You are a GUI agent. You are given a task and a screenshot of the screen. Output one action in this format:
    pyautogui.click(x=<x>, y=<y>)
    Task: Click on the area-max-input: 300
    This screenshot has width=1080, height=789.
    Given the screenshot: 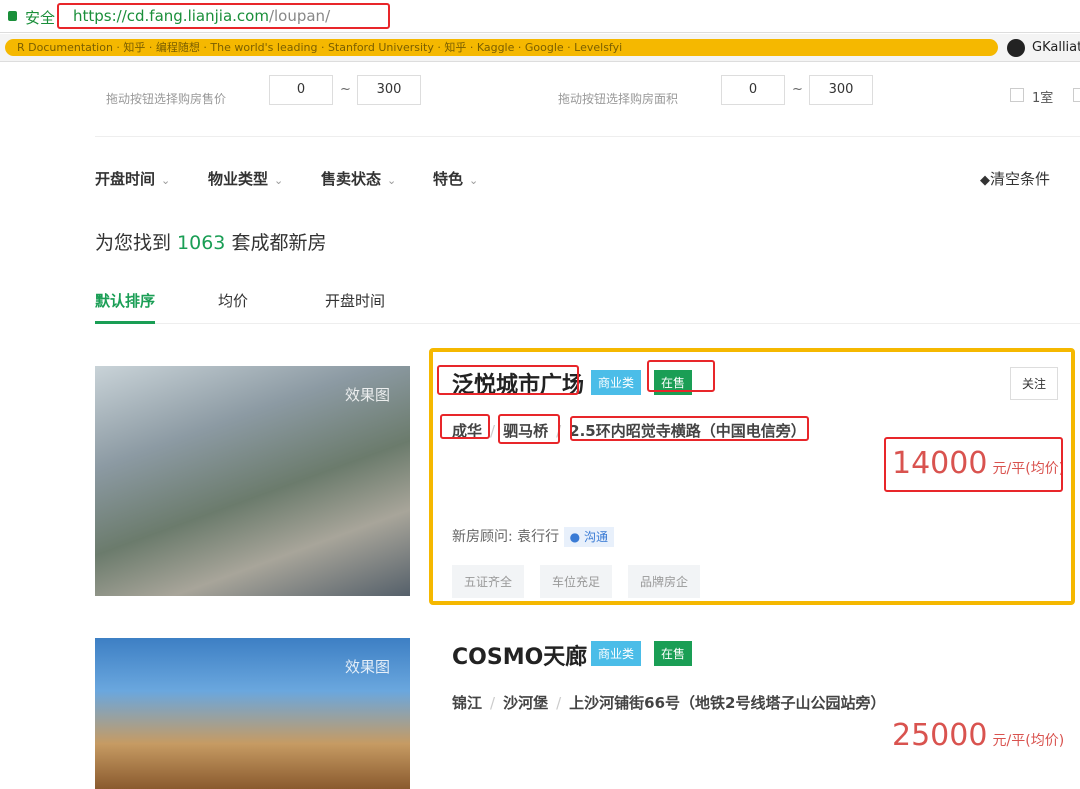 What is the action you would take?
    pyautogui.click(x=841, y=90)
    